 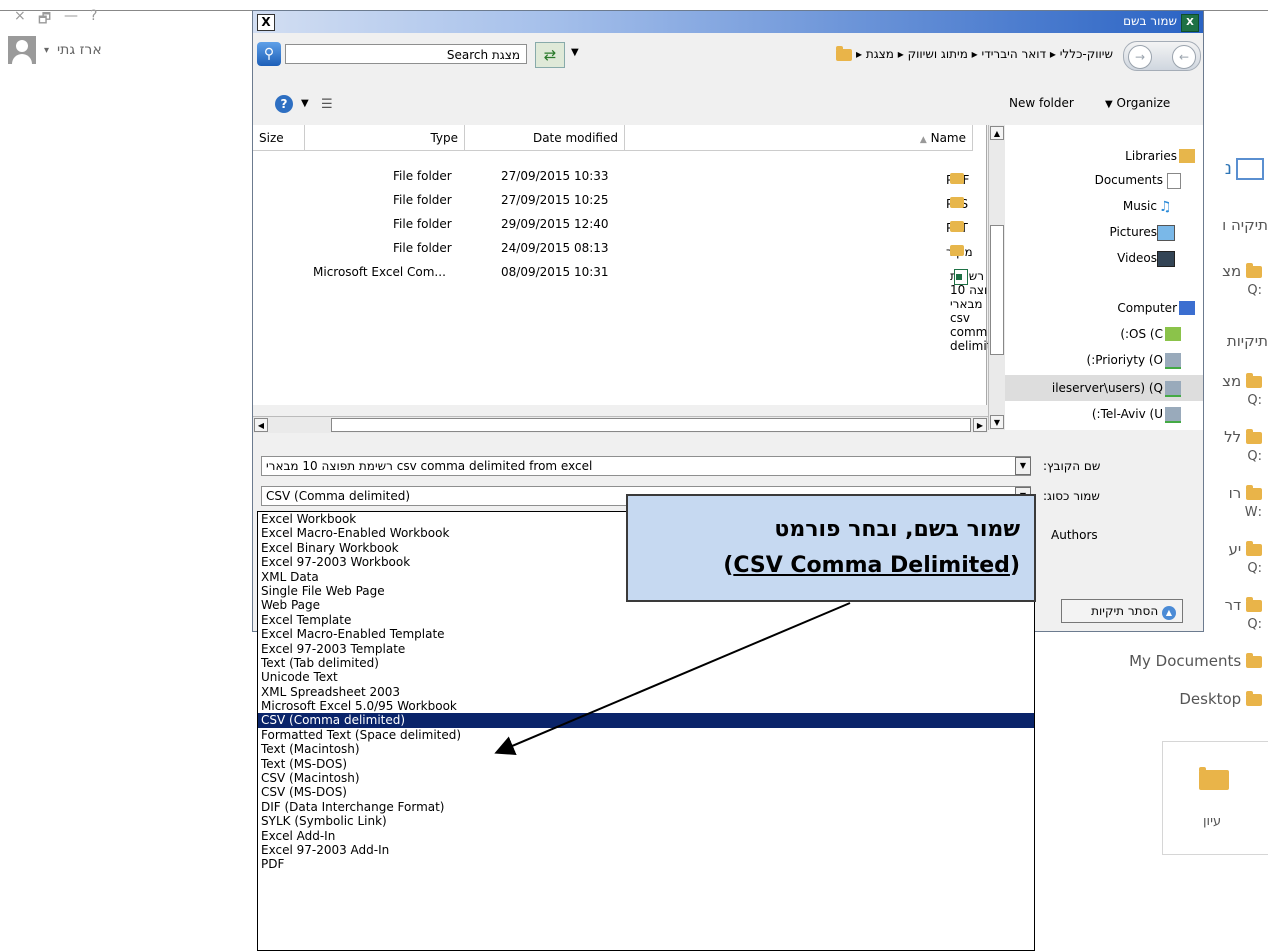 I want to click on nav-documents: Documents, so click(x=1129, y=180).